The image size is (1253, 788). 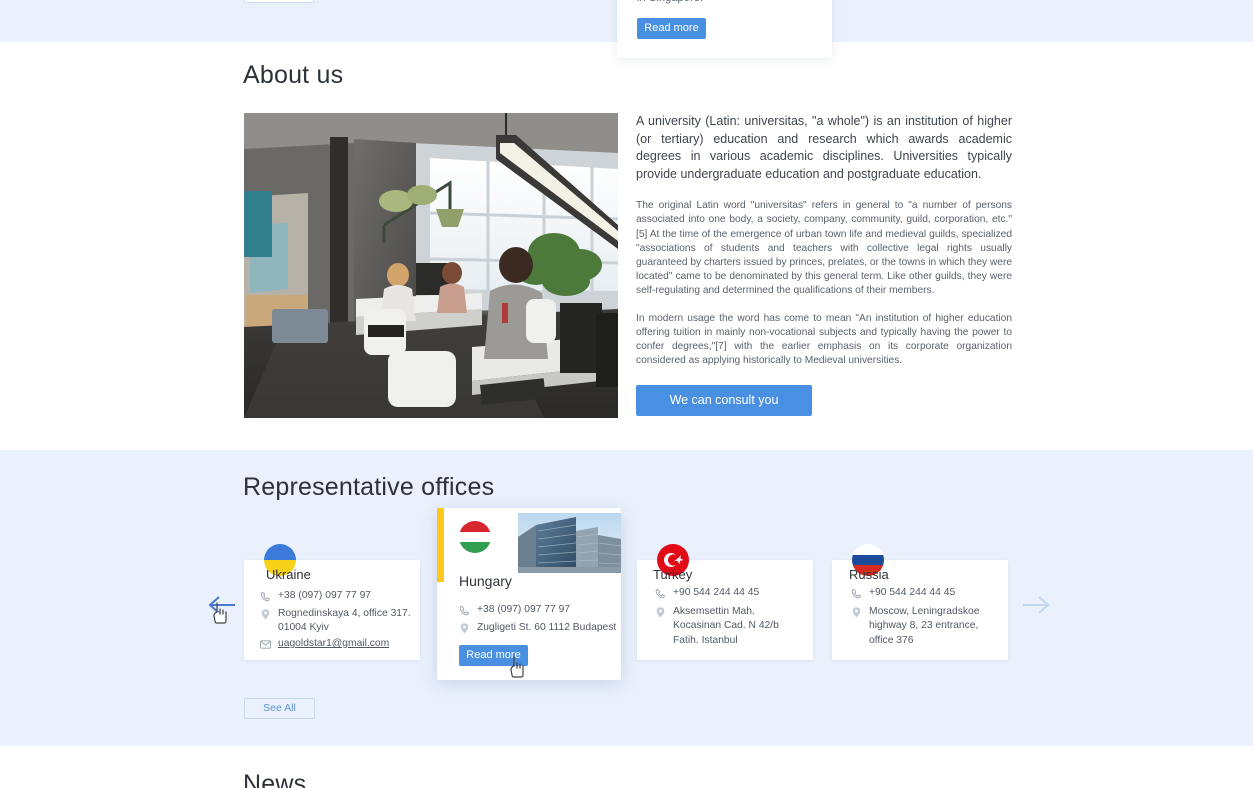 I want to click on office-country-russia: Russia, so click(x=869, y=574).